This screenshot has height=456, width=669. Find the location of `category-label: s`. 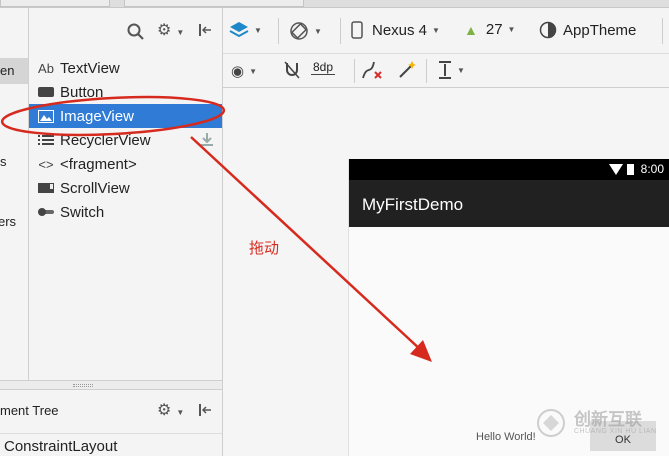

category-label: s is located at coordinates (3, 161).